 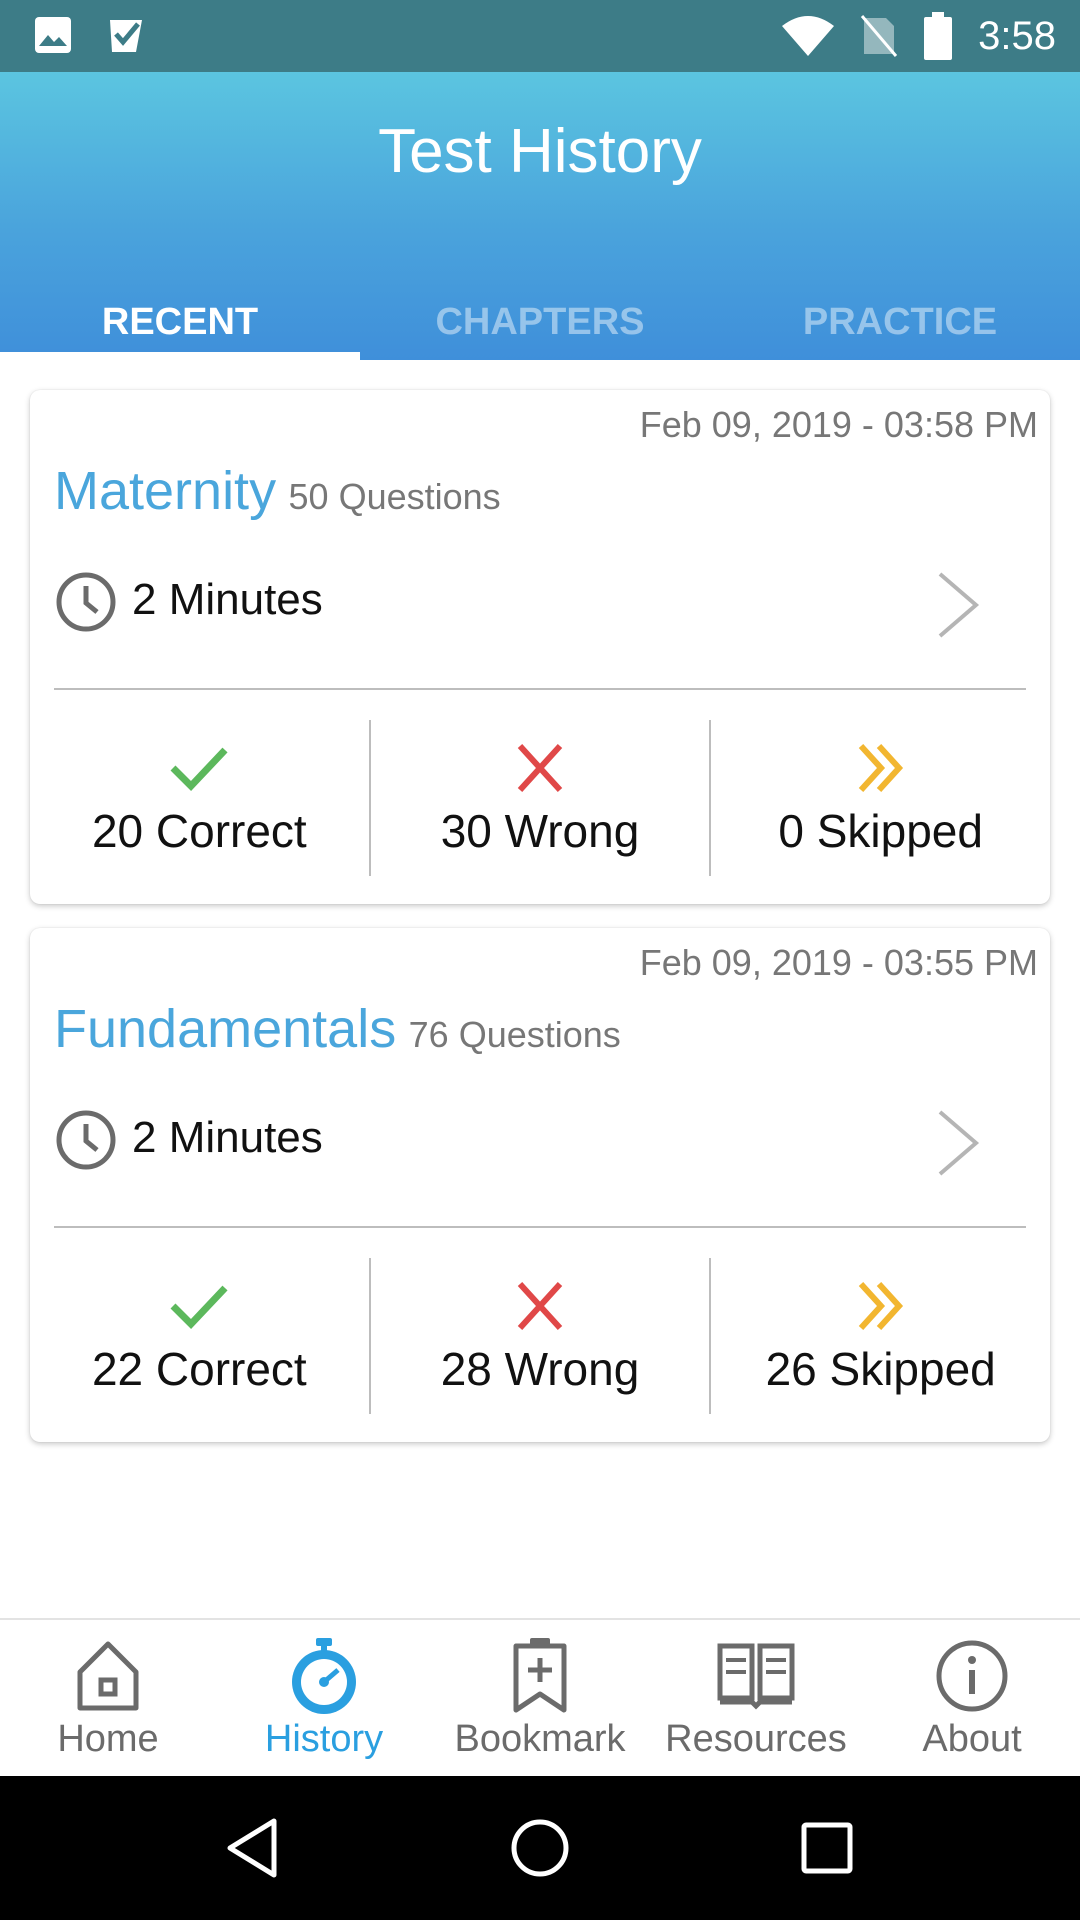 I want to click on tab-practice: PRACTICE, so click(x=900, y=311).